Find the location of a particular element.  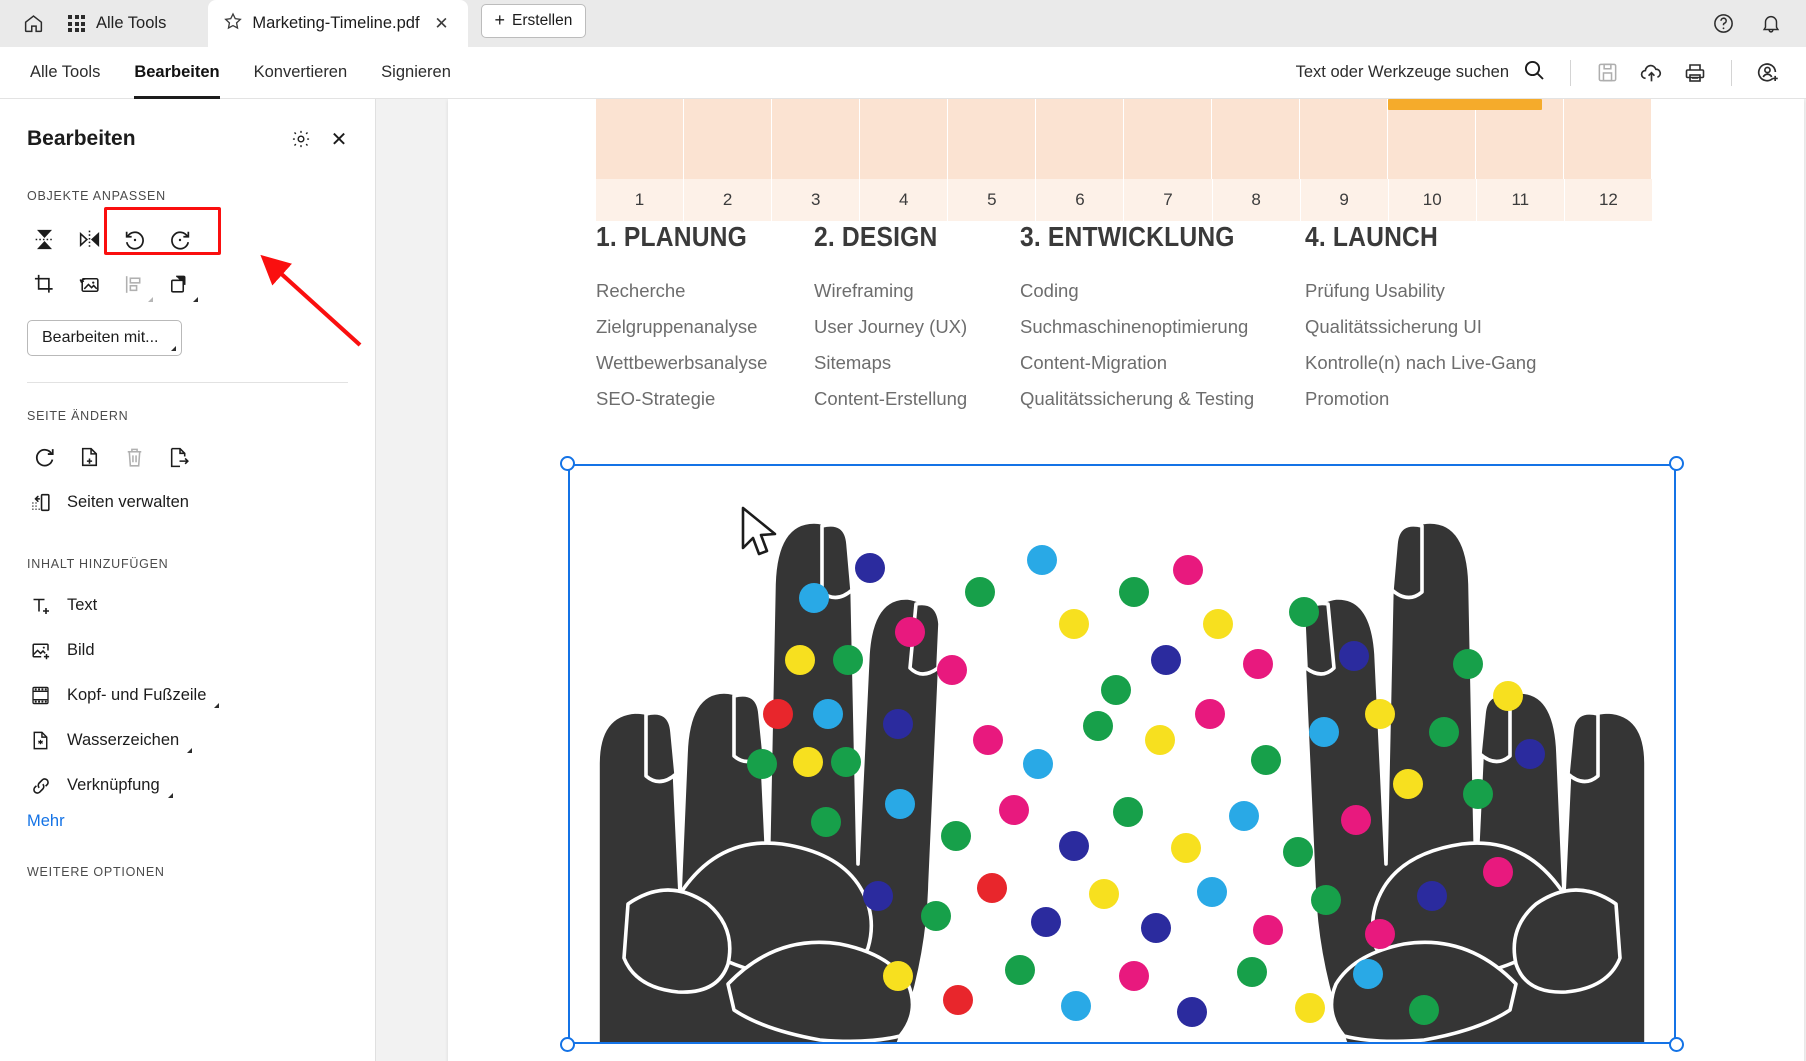

rotate-counterclockwise-icon is located at coordinates (134, 239).